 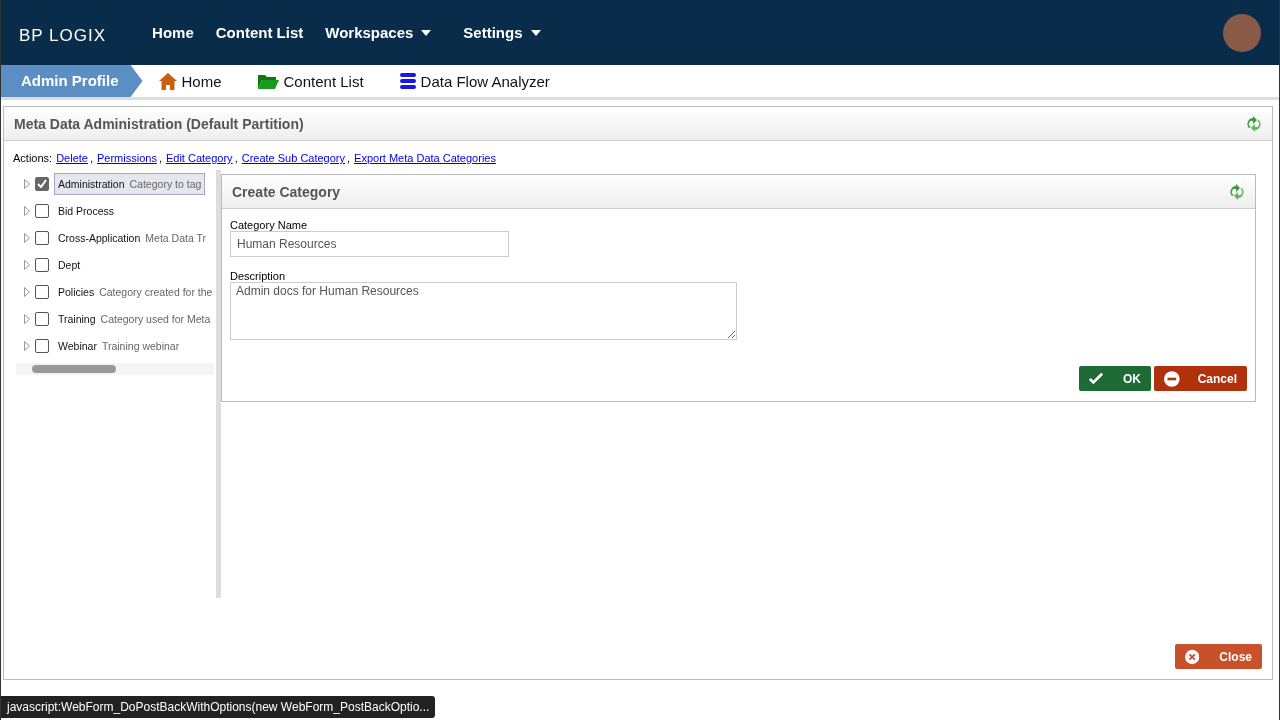 What do you see at coordinates (259, 32) in the screenshot?
I see `nav-link: Content List` at bounding box center [259, 32].